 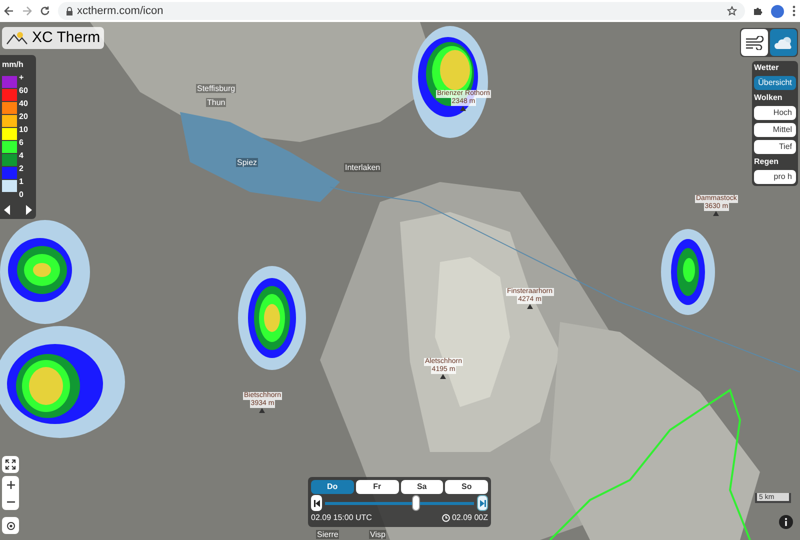 I want to click on crosshair-icon, so click(x=11, y=525).